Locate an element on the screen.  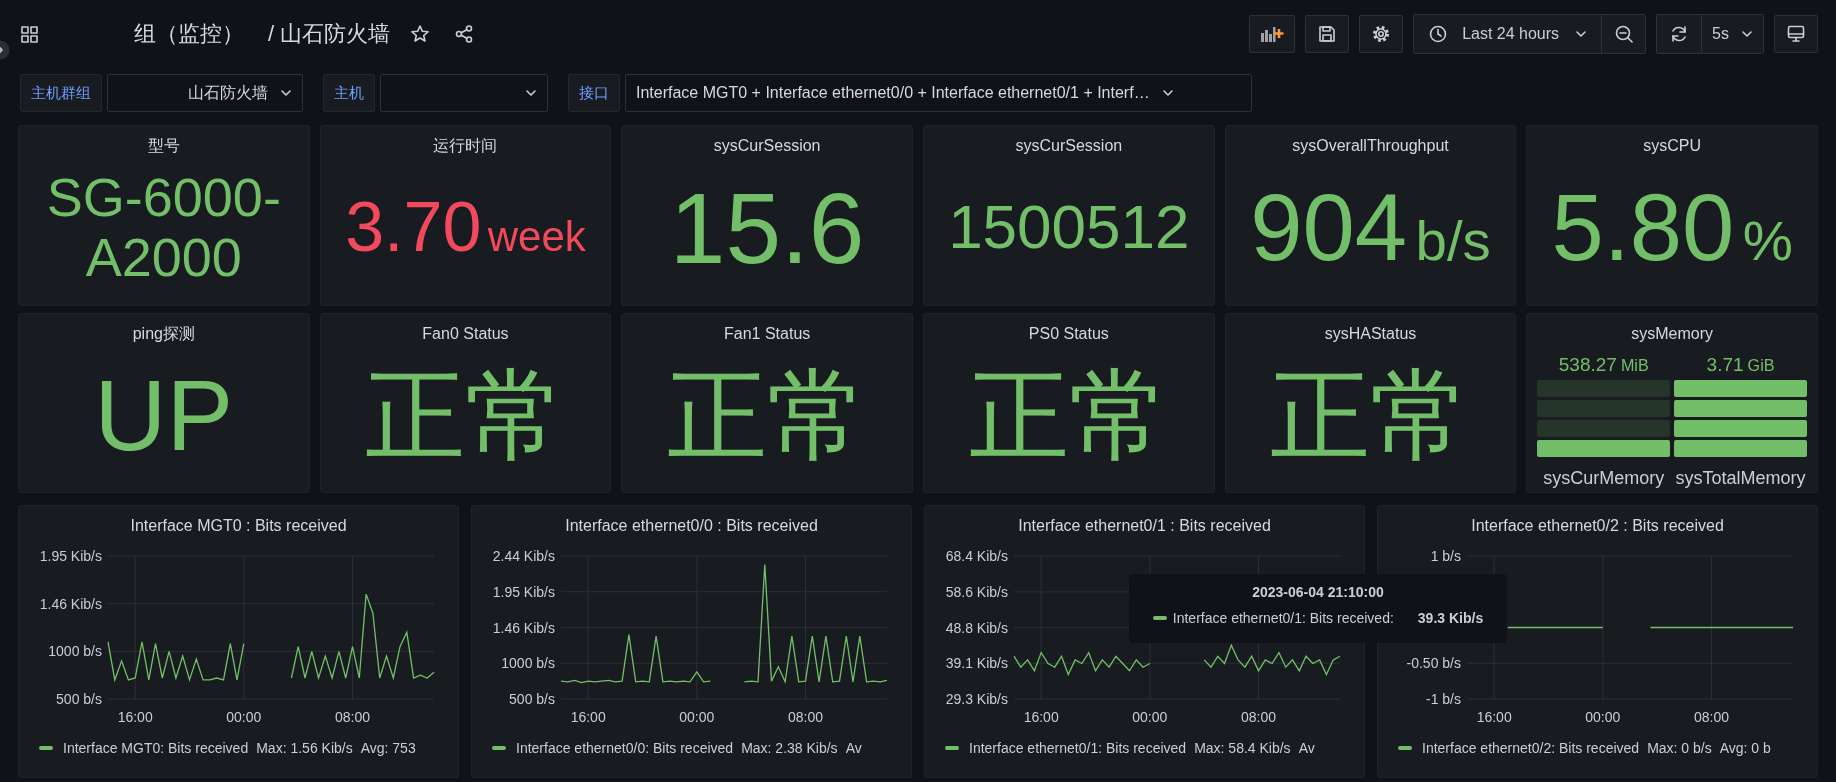
legend-stat: Avg: 0 b is located at coordinates (1745, 748).